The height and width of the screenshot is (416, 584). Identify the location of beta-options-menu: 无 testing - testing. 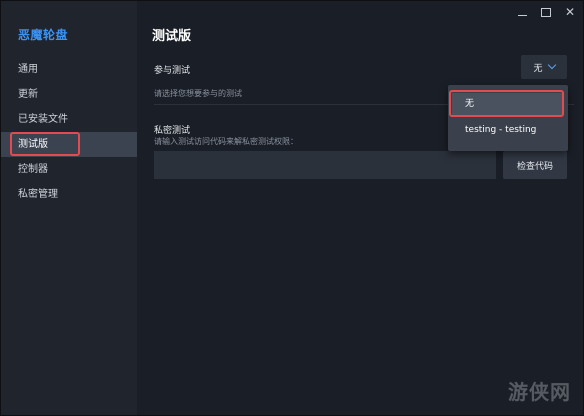
(508, 118).